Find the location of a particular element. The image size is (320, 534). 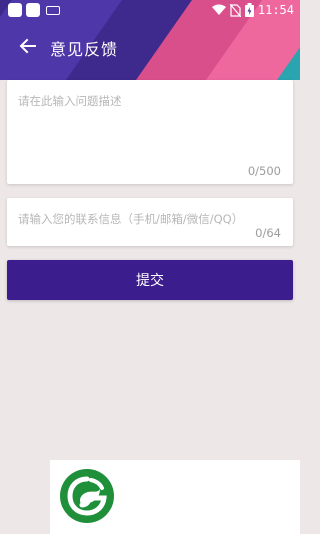

contact-placeholder: 请输入您的联系信息（手机/邮箱/微信/QQ） is located at coordinates (131, 219).